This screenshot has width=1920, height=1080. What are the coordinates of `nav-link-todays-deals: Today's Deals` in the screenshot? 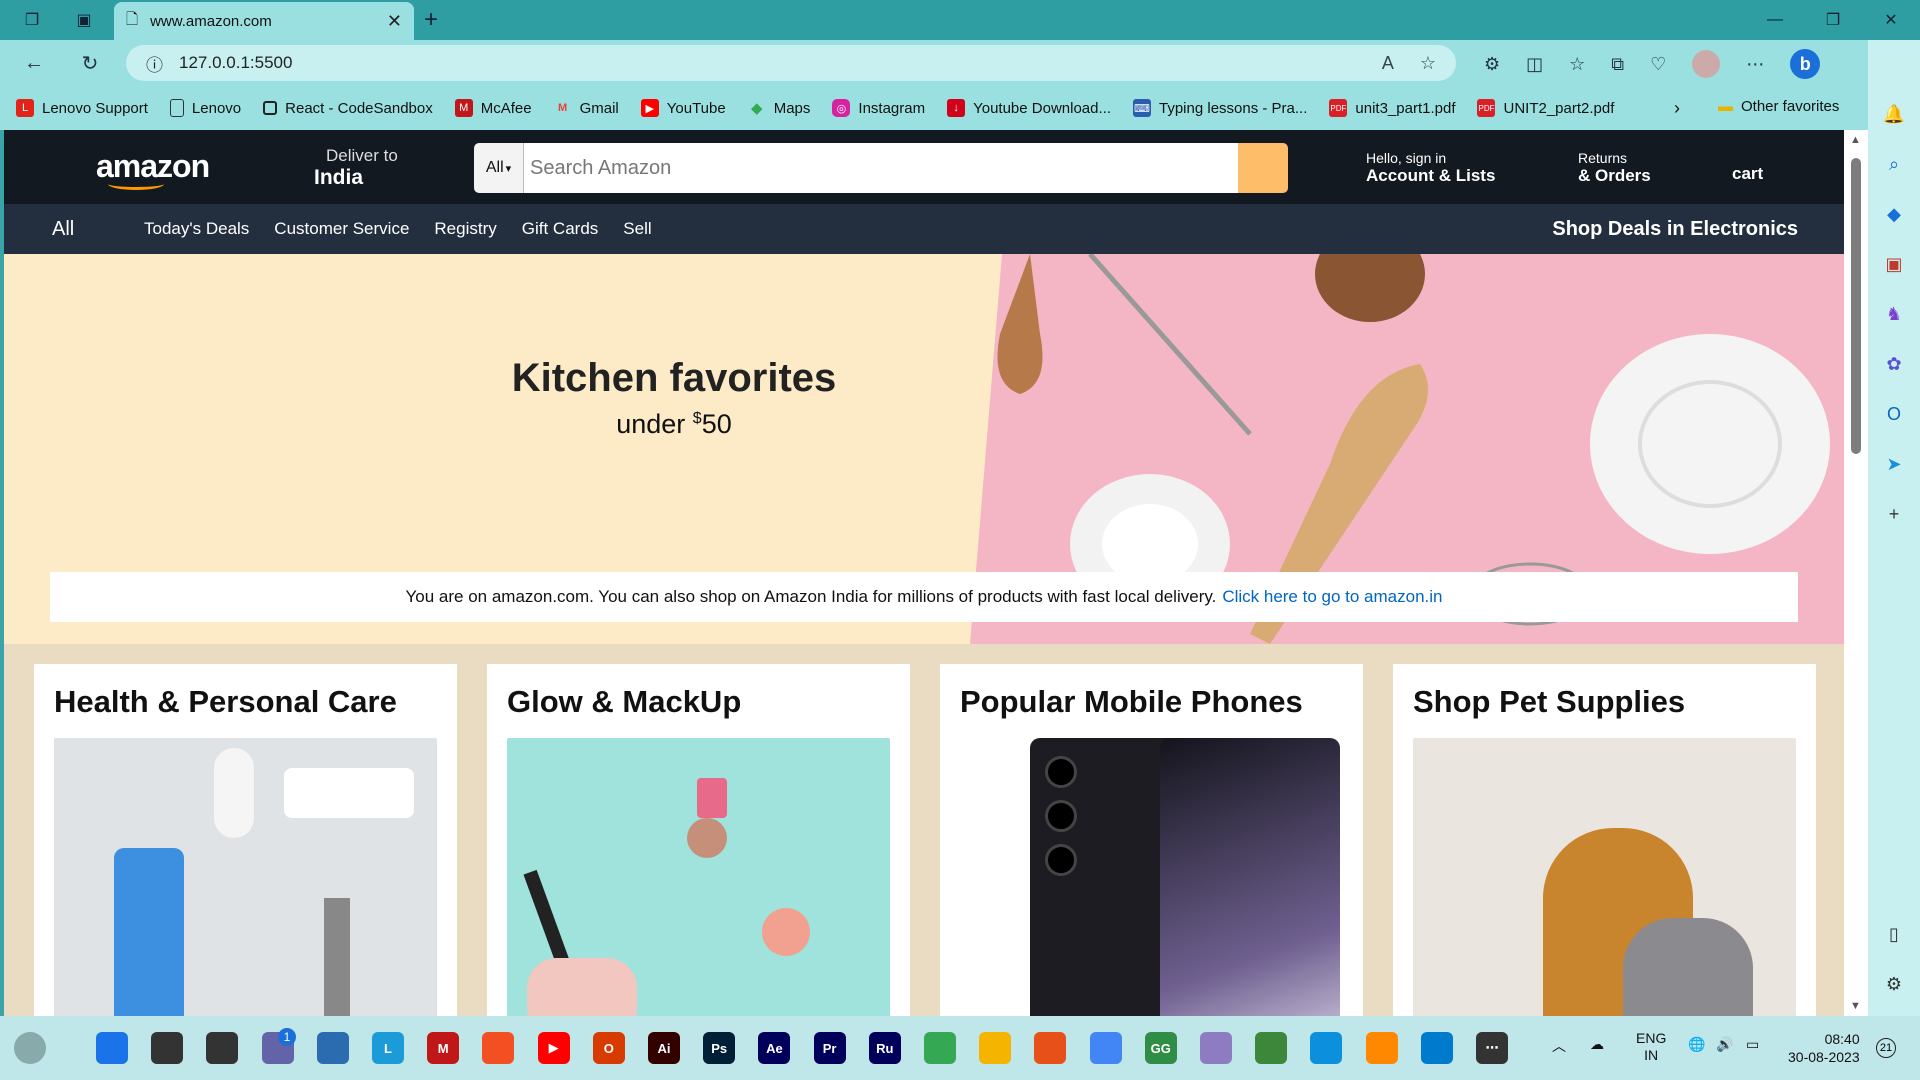 It's located at (196, 229).